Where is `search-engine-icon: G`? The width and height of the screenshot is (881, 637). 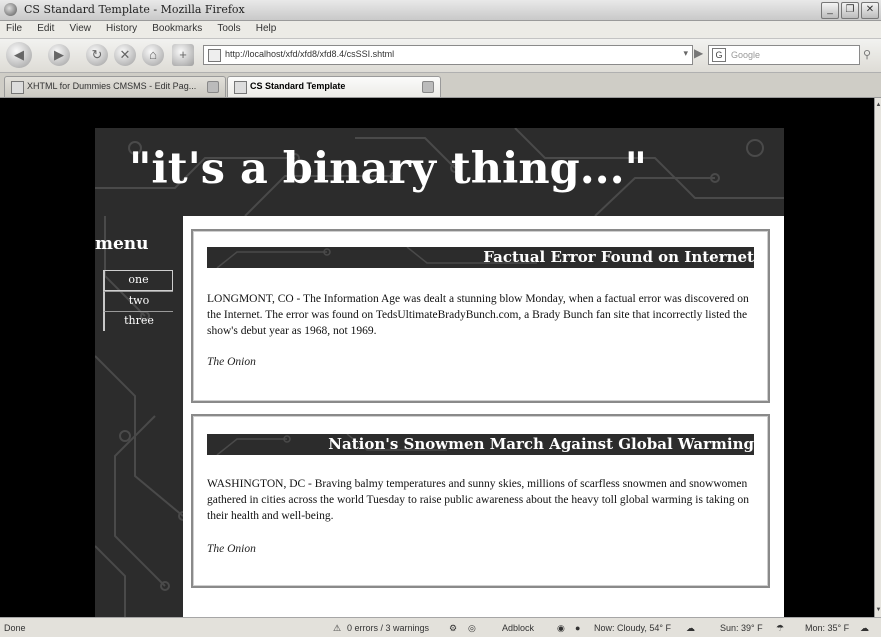
search-engine-icon: G is located at coordinates (719, 55).